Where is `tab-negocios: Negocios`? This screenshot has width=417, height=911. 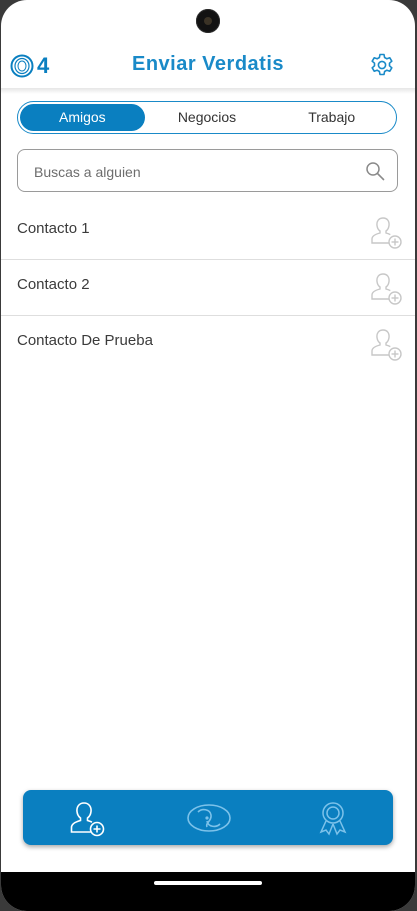 tab-negocios: Negocios is located at coordinates (207, 117).